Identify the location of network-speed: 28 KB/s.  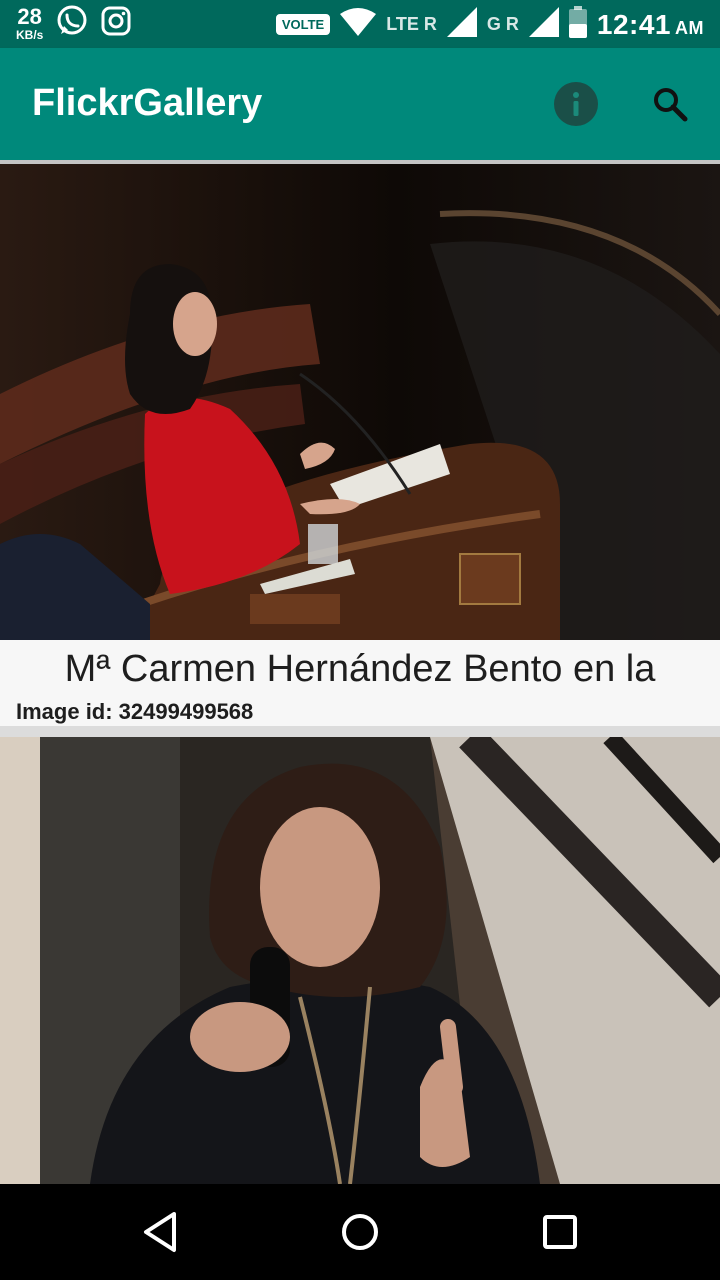
(30, 23).